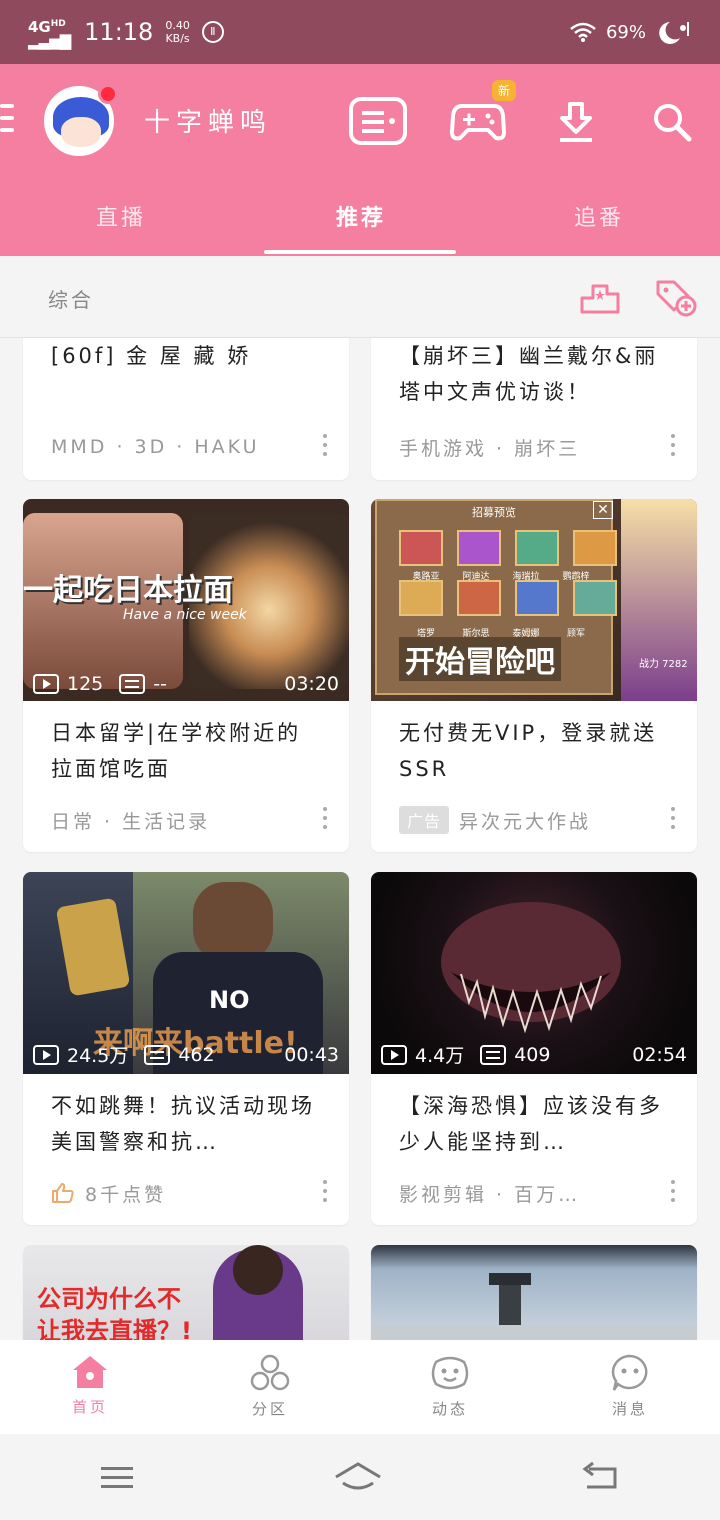 The height and width of the screenshot is (1520, 720). What do you see at coordinates (576, 122) in the screenshot?
I see `download-icon` at bounding box center [576, 122].